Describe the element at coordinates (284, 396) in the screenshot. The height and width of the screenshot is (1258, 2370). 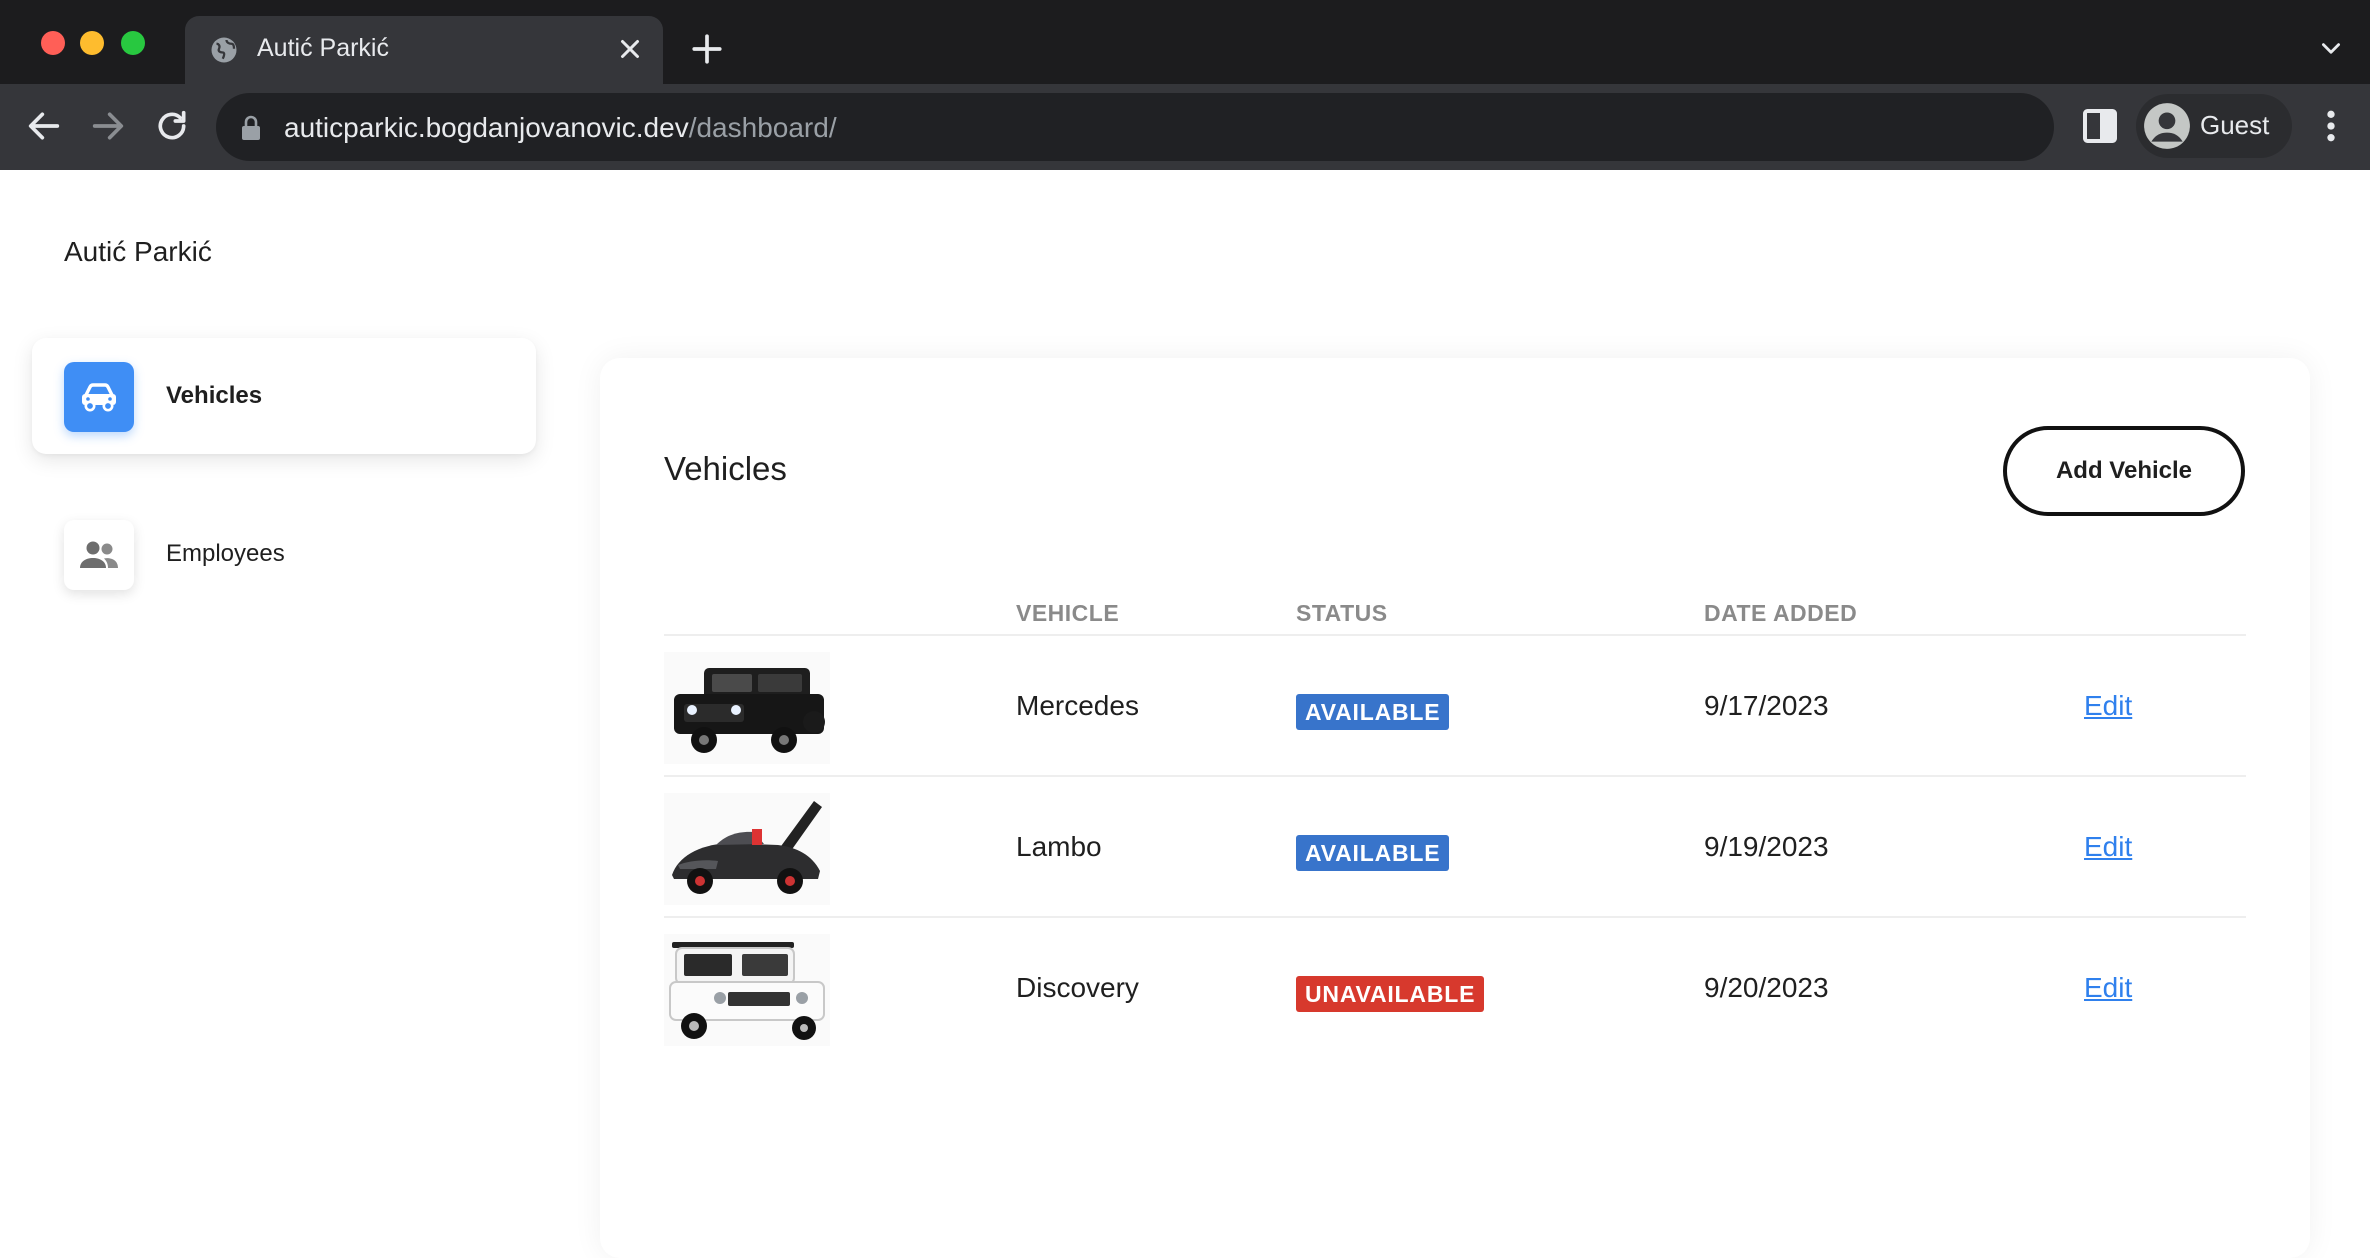
I see `sidebar-item-vehicles: Vehicles` at that location.